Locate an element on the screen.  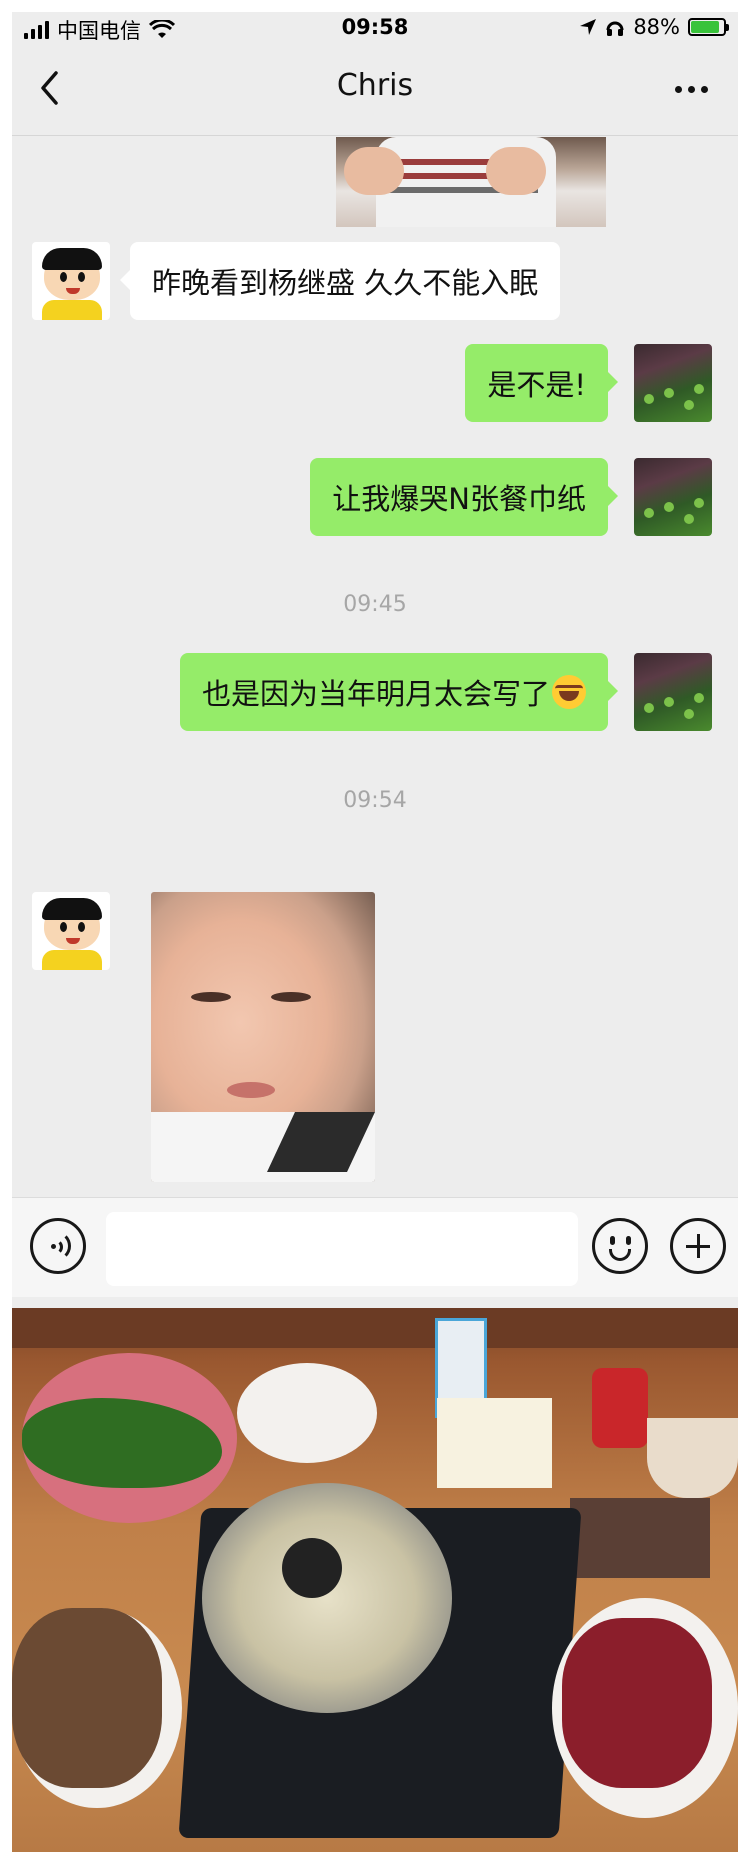
status-right: 88% is located at coordinates (654, 27).